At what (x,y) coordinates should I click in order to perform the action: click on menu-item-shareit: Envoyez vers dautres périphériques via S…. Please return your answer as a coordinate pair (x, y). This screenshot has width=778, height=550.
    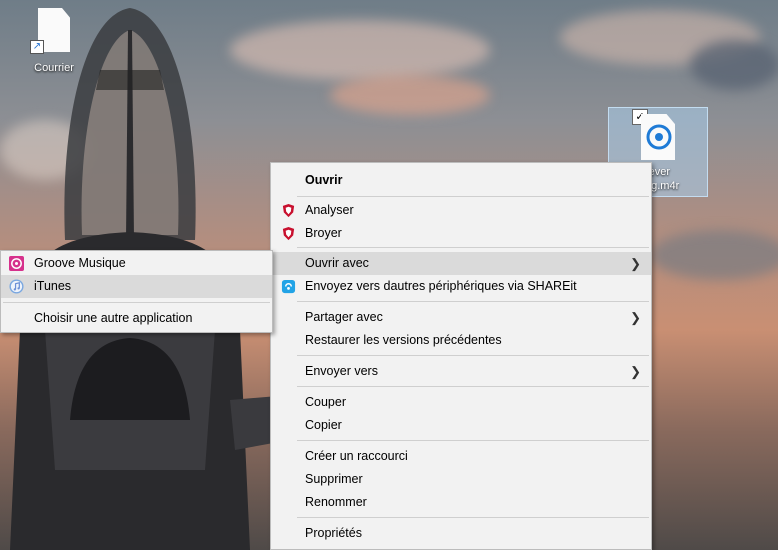
    Looking at the image, I should click on (461, 286).